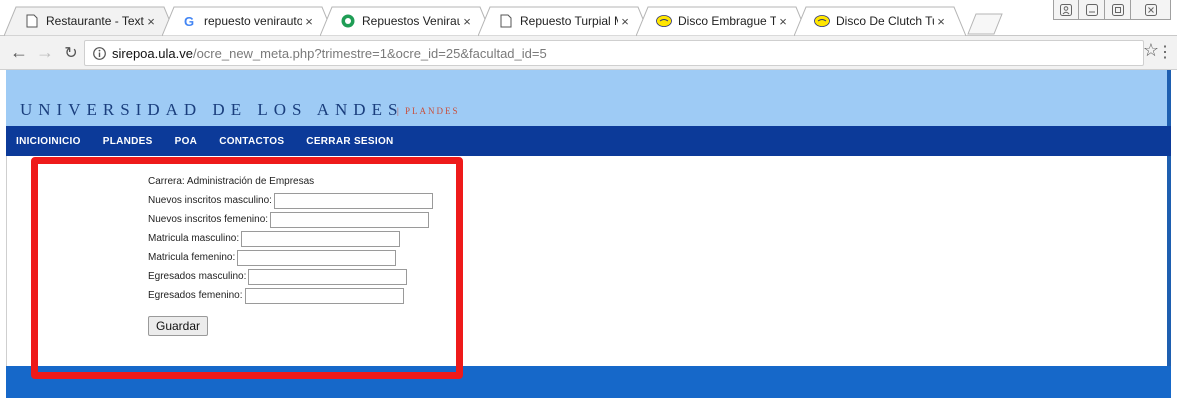  I want to click on site-banner: UNIVERSIDAD DE LOS ANDES | PLANDES, so click(588, 98).